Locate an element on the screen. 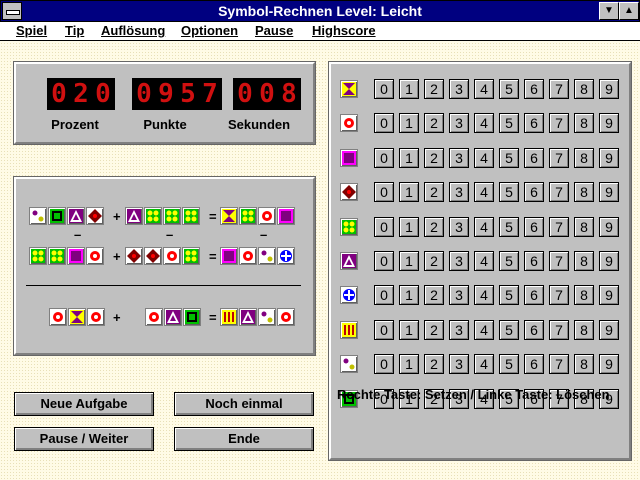  digit-button-cross-blue-7: 7 is located at coordinates (559, 295).